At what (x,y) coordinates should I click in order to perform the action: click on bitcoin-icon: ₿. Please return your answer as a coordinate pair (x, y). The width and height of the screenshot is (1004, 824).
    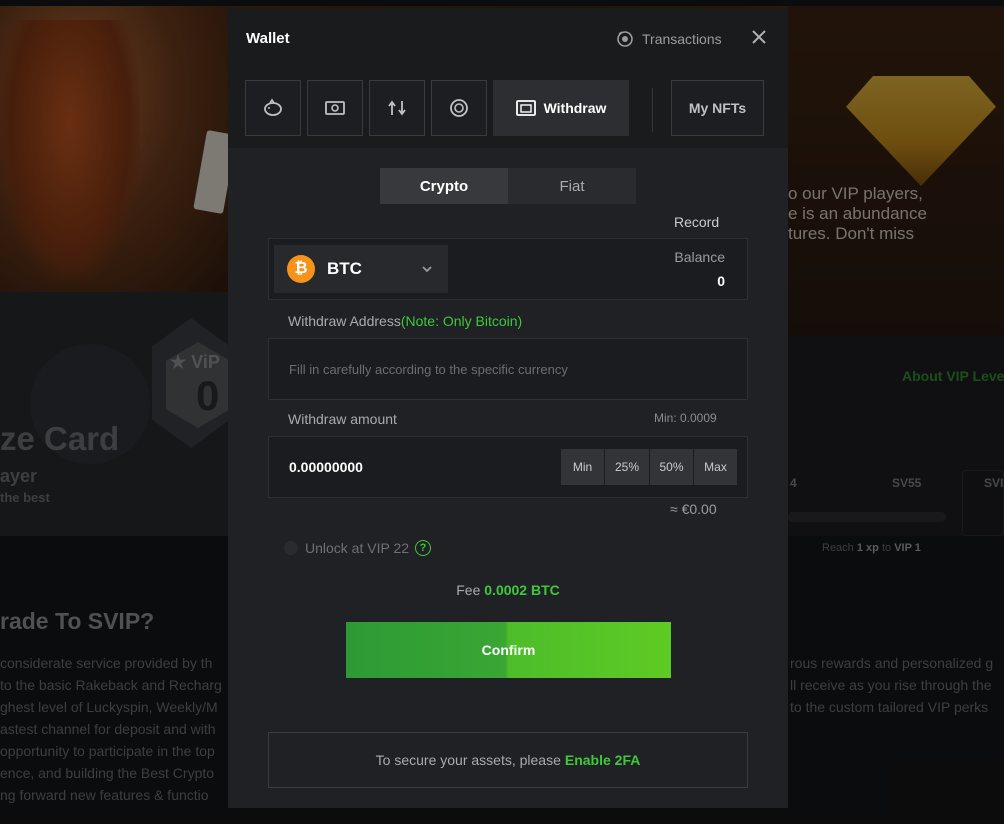
    Looking at the image, I should click on (301, 269).